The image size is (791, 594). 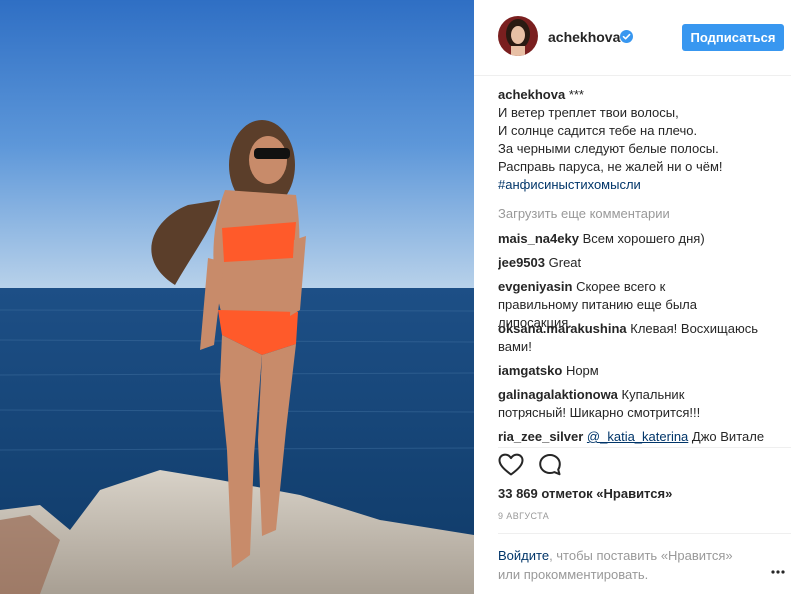 What do you see at coordinates (574, 94) in the screenshot?
I see `caption-suffix: ***` at bounding box center [574, 94].